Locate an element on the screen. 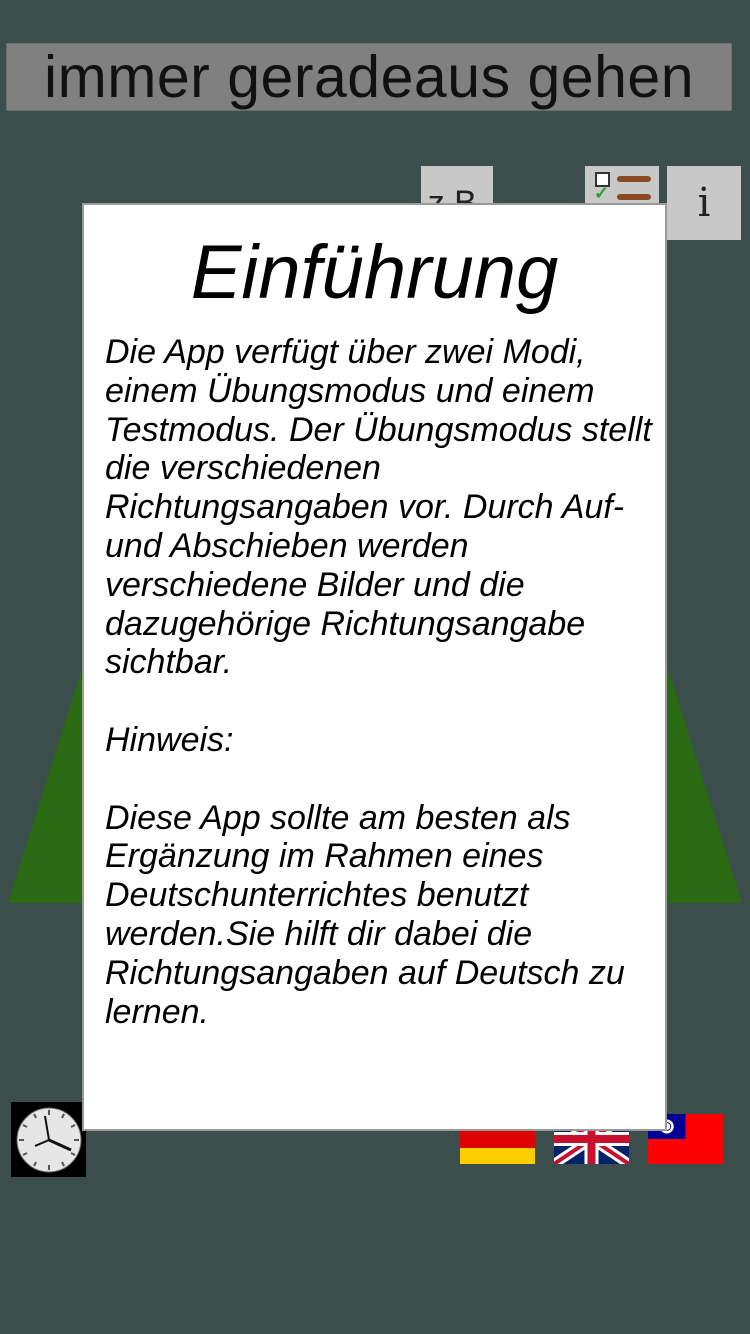 The image size is (750, 1334). hint-label: Hinweis: is located at coordinates (169, 739).